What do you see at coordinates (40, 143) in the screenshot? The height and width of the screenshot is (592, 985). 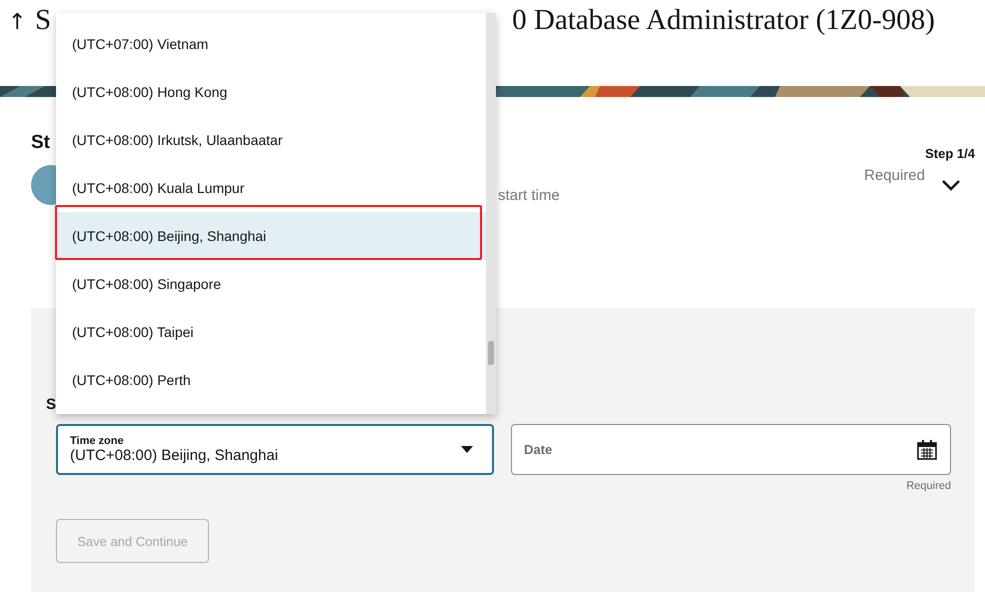 I see `section-heading: St` at bounding box center [40, 143].